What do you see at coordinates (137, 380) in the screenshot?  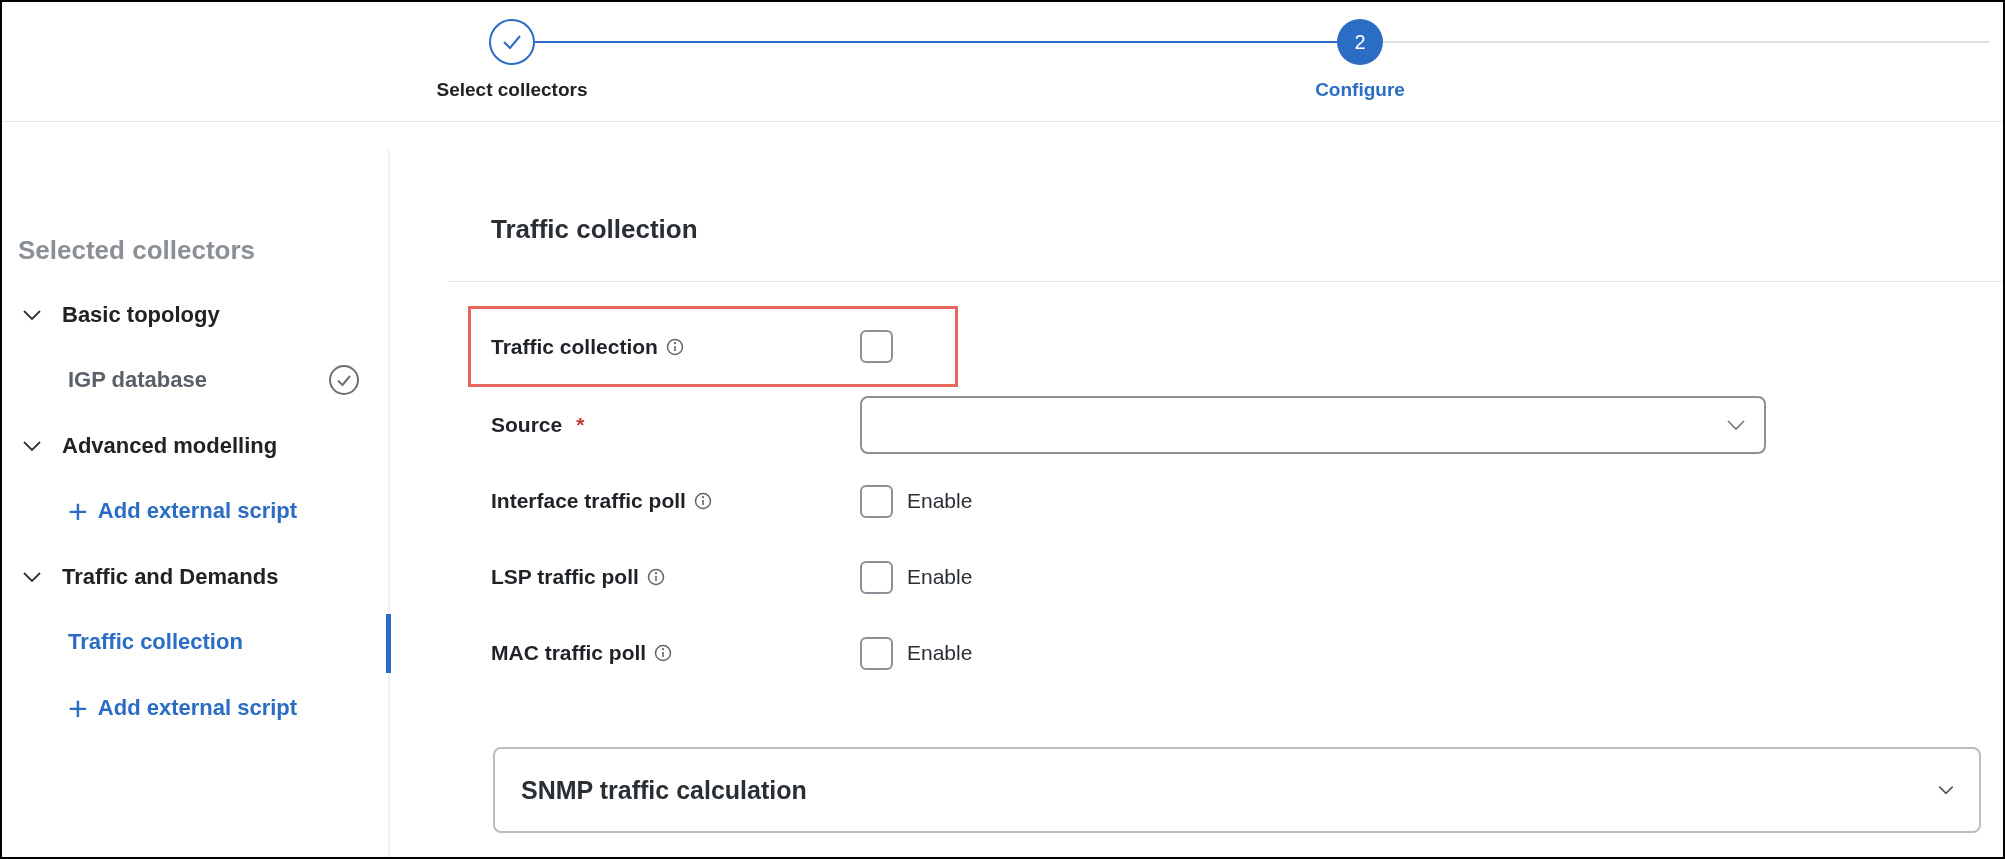 I see `tree-item: IGP database` at bounding box center [137, 380].